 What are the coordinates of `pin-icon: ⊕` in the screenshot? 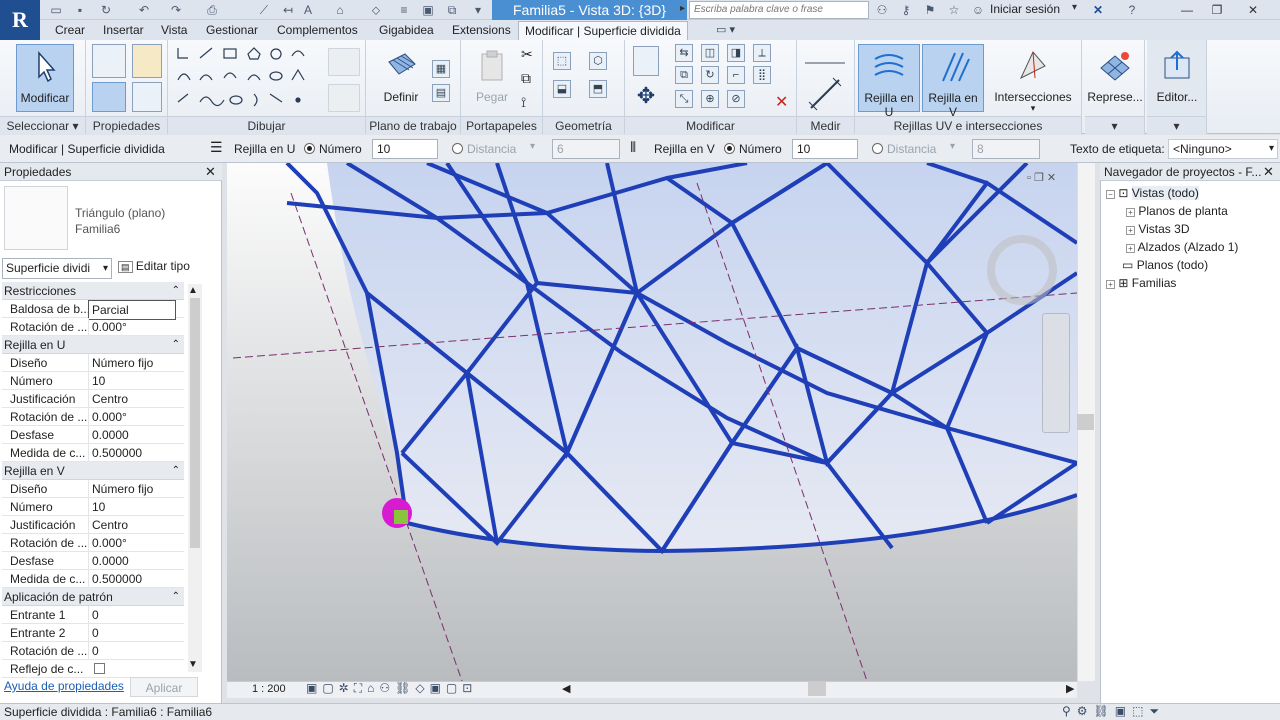 It's located at (710, 99).